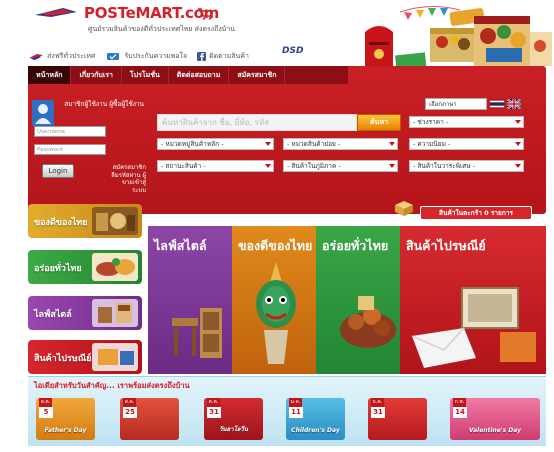 The height and width of the screenshot is (452, 554). What do you see at coordinates (315, 419) in the screenshot?
I see `promo-card-childrens-day: ม.ค. 11 Children's Day` at bounding box center [315, 419].